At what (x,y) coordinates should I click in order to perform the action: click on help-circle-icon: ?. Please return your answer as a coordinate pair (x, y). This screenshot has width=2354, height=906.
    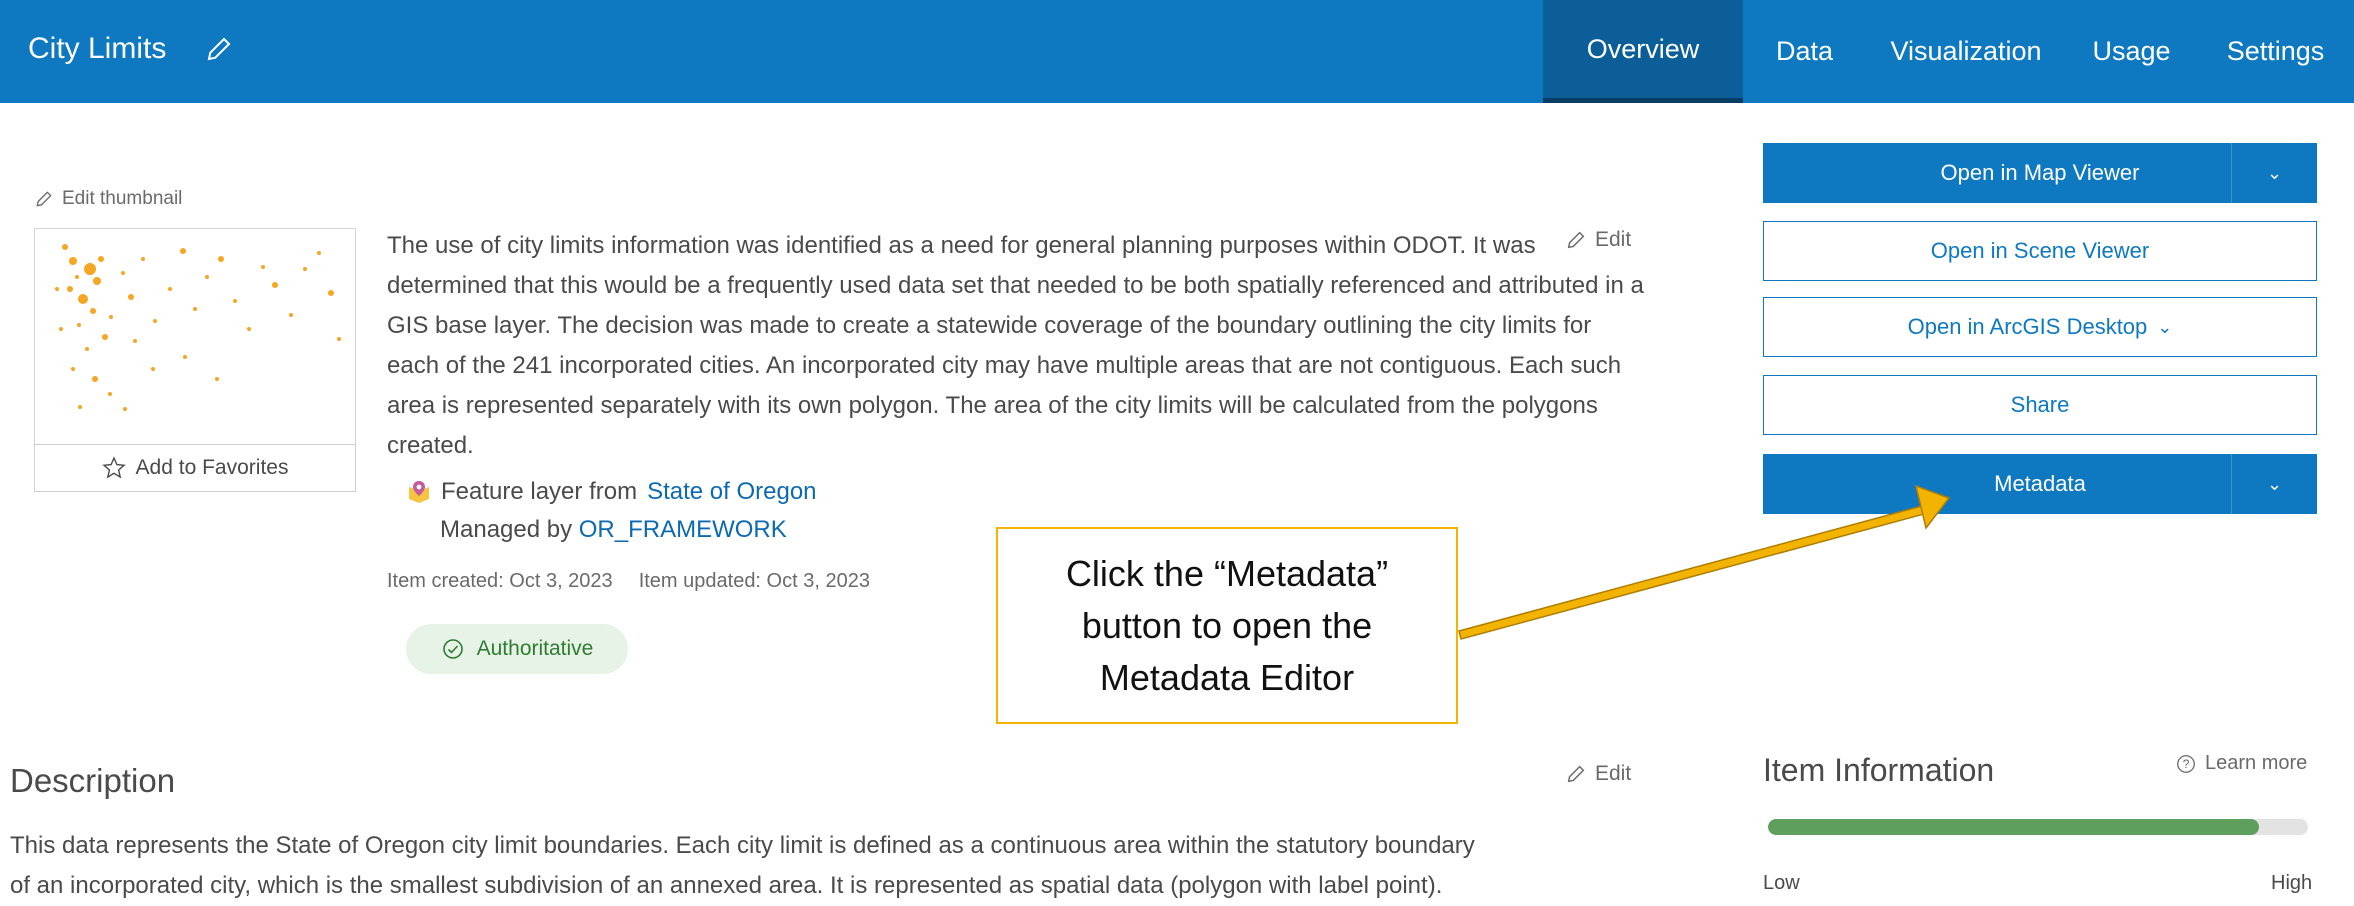
    Looking at the image, I should click on (2186, 763).